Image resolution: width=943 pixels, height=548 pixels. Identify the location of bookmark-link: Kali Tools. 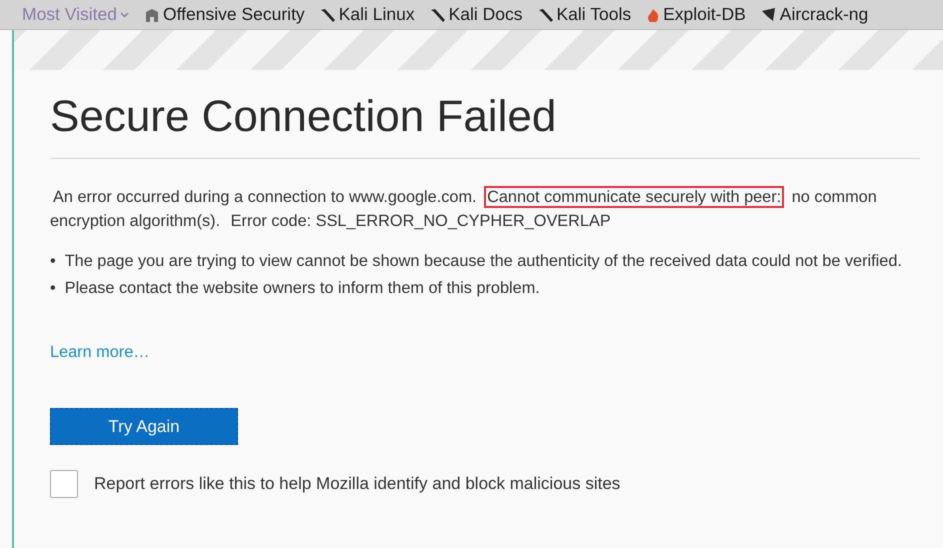
(585, 14).